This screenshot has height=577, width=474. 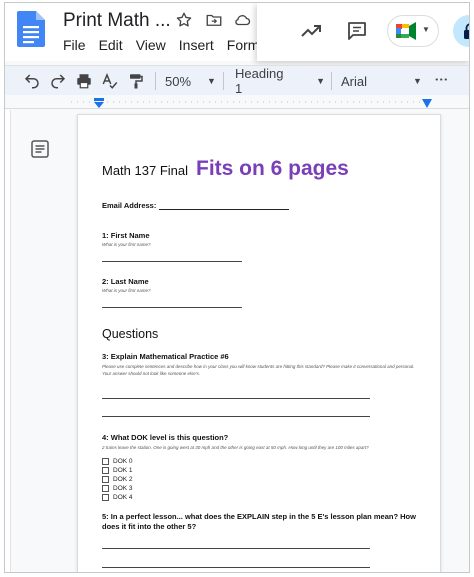 I want to click on font-value: Arial, so click(x=354, y=81).